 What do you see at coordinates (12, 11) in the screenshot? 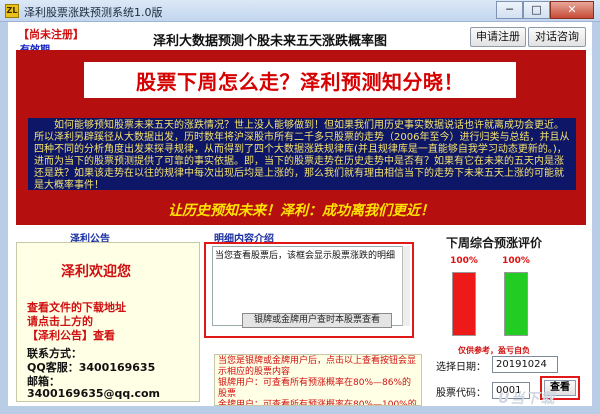
I see `app-icon: ZL` at bounding box center [12, 11].